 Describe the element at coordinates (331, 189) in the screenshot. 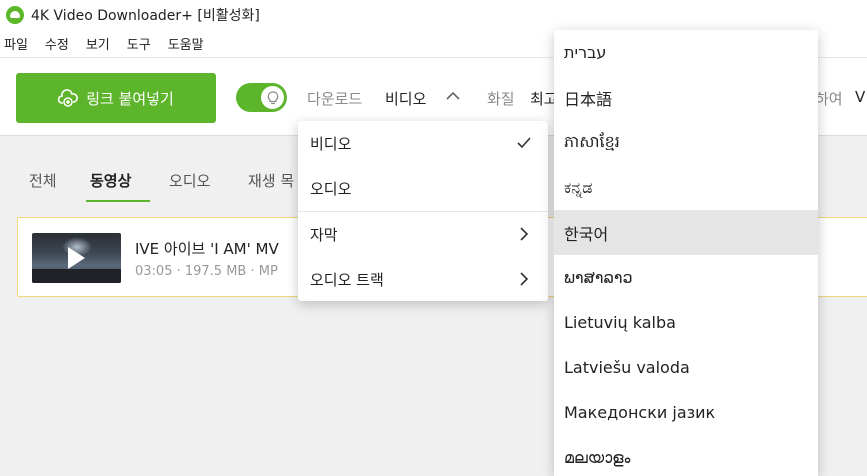

I see `menu-item-label: 오디오` at that location.